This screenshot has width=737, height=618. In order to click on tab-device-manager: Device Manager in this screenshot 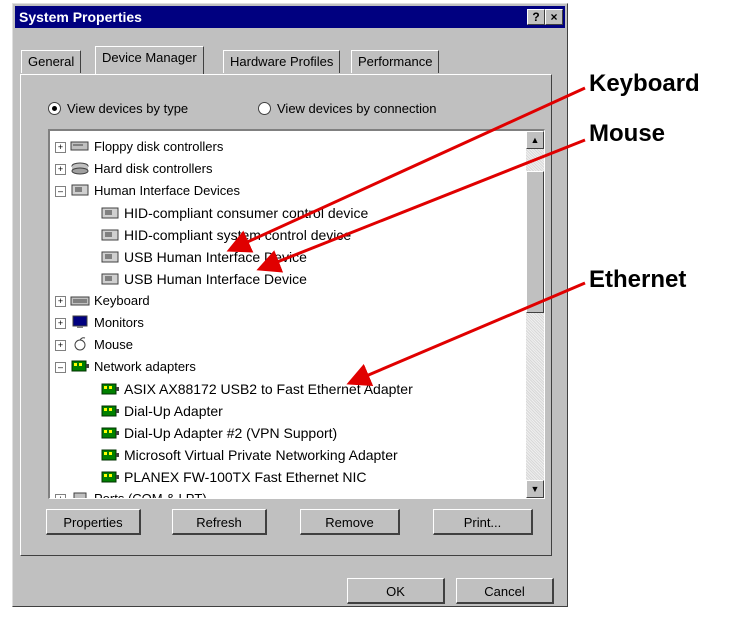, I will do `click(149, 60)`.